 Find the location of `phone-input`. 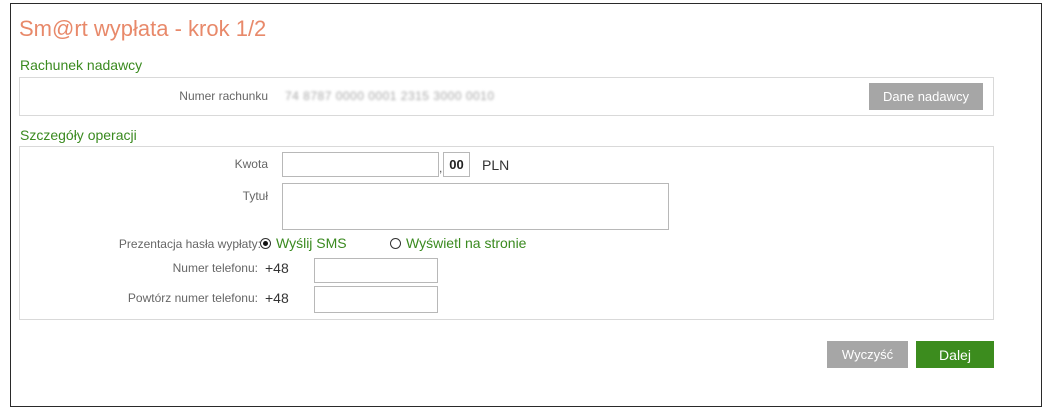

phone-input is located at coordinates (376, 270).